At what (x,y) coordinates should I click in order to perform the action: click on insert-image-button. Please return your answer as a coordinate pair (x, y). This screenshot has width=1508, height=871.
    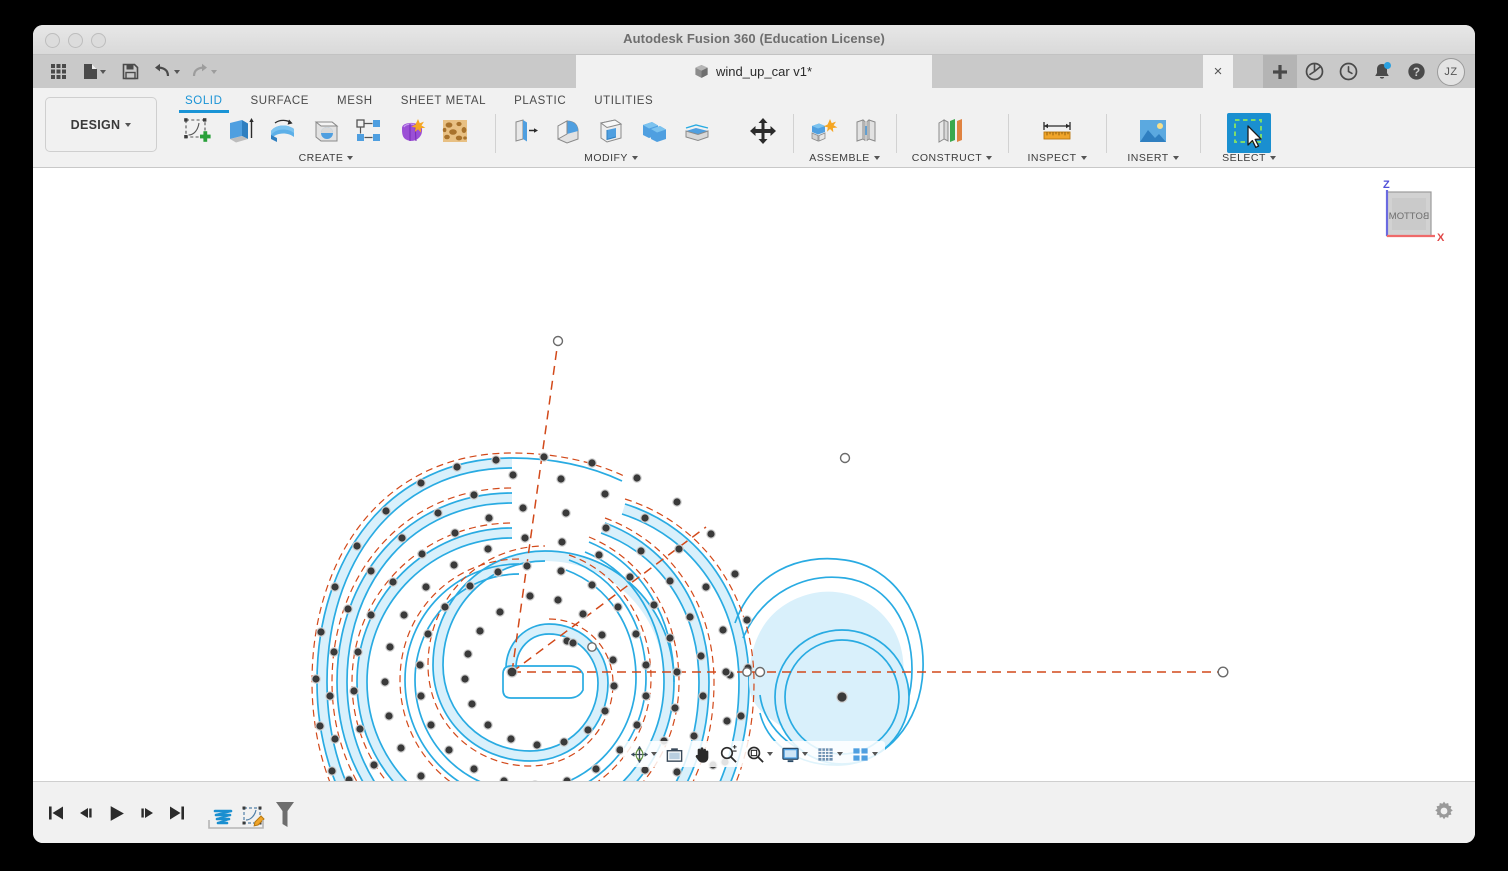
    Looking at the image, I should click on (1153, 131).